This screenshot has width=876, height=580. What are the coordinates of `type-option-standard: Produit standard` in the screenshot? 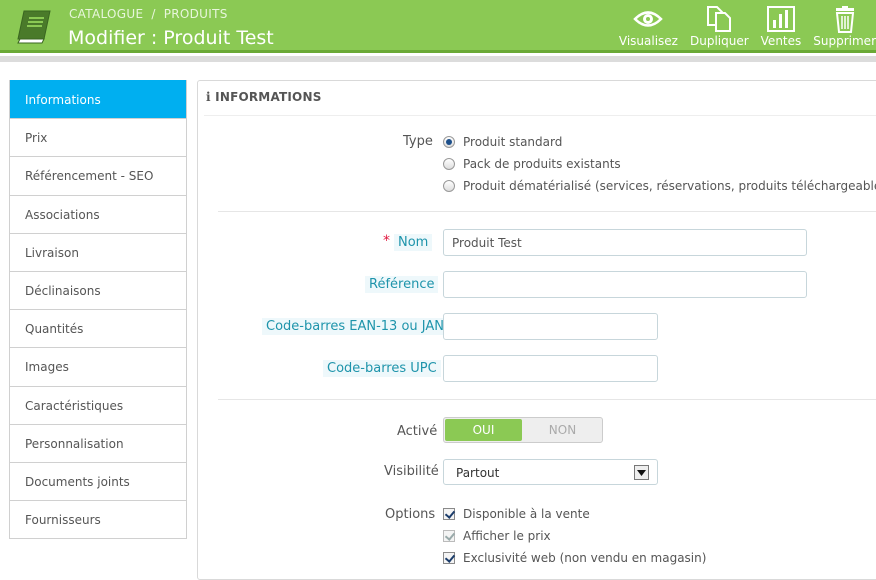 It's located at (502, 142).